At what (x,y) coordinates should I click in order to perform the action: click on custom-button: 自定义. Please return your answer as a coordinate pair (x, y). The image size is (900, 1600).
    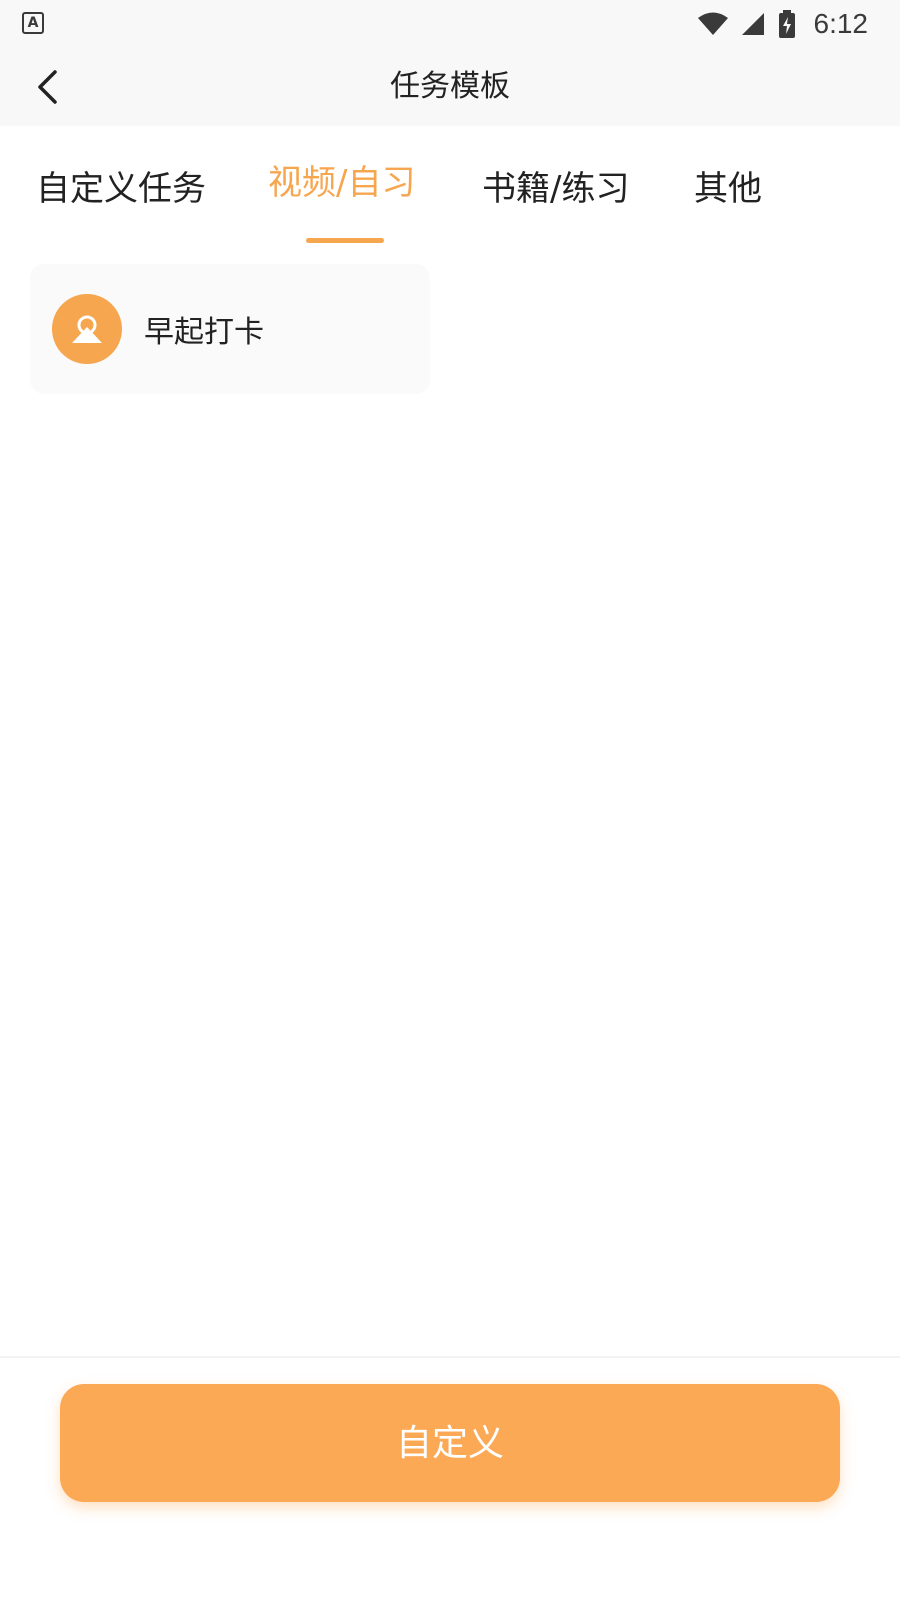
    Looking at the image, I should click on (450, 1443).